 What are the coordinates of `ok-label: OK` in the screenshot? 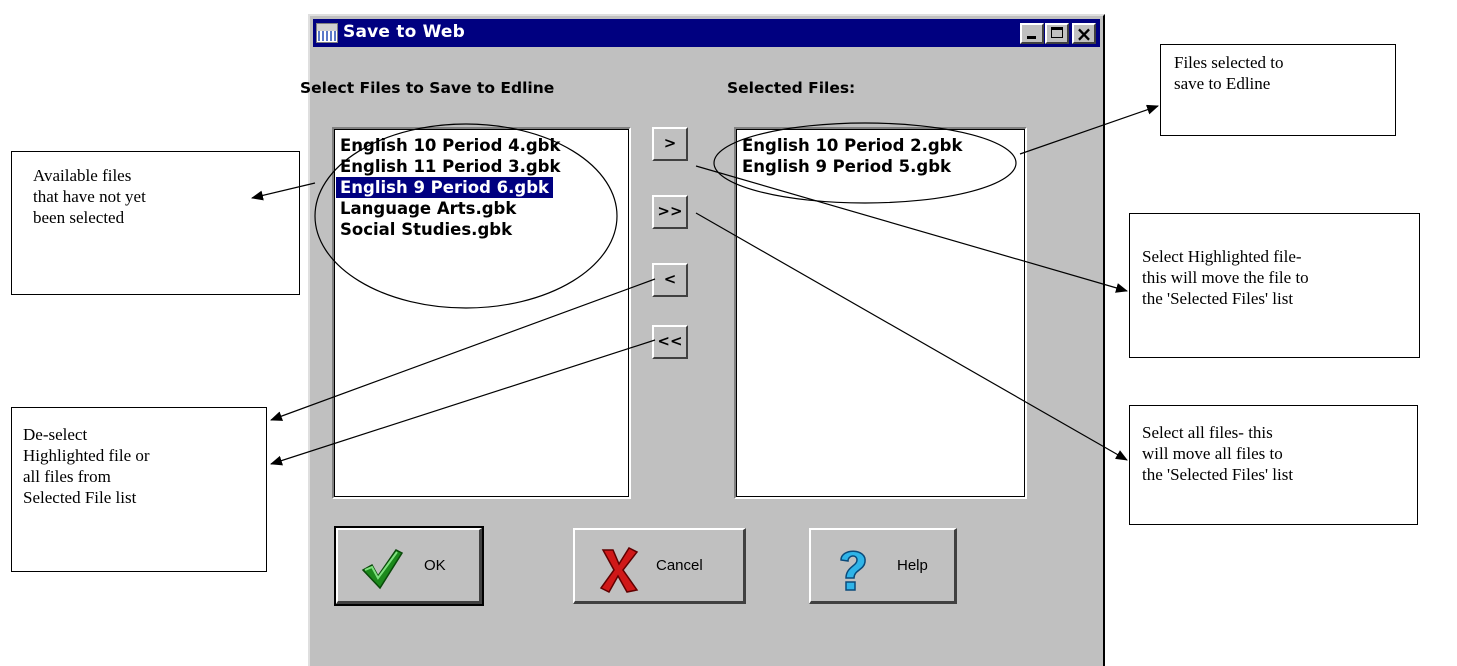 It's located at (435, 565).